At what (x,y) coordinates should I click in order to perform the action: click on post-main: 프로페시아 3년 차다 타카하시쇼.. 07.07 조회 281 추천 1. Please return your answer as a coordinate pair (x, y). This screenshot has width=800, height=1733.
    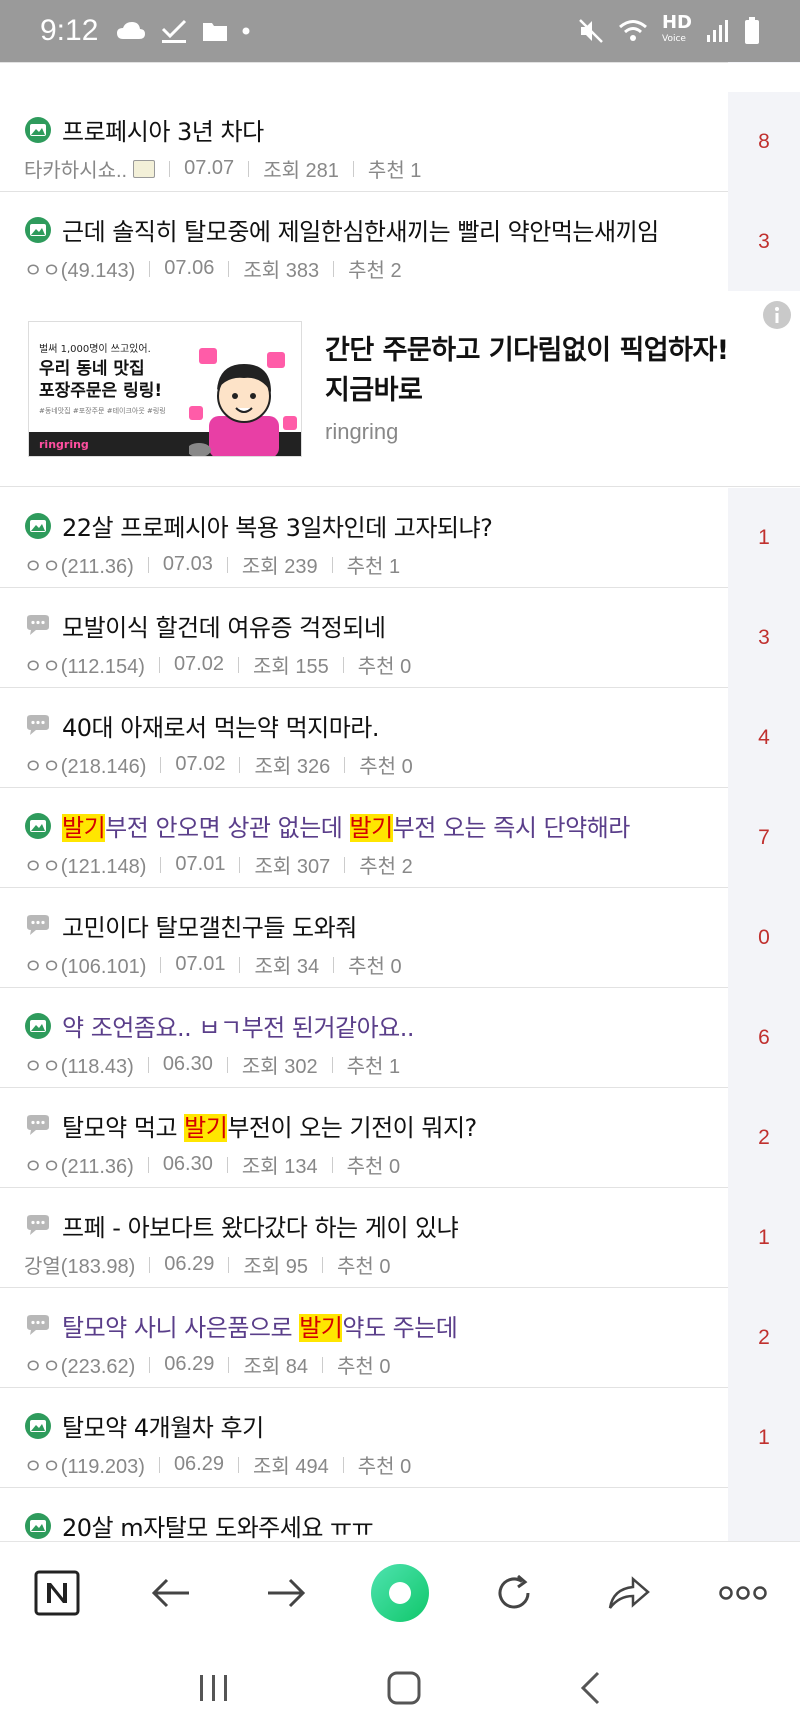
    Looking at the image, I should click on (364, 142).